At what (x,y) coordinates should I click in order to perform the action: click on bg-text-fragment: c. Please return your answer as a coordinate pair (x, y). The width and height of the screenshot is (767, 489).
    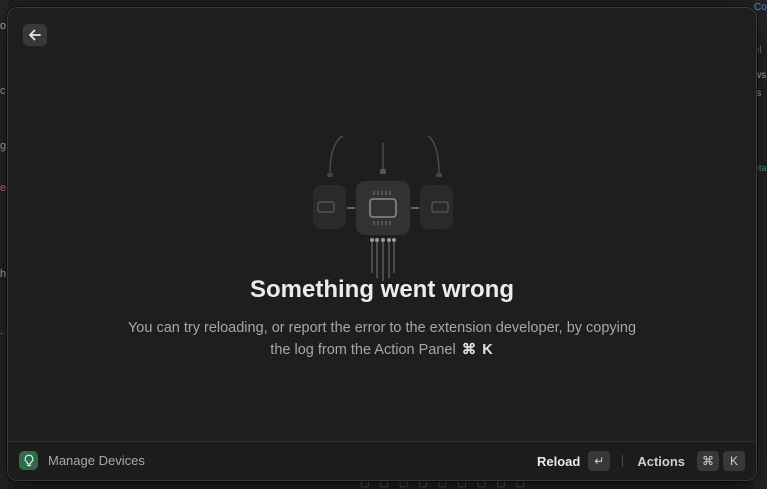
    Looking at the image, I should click on (3, 91).